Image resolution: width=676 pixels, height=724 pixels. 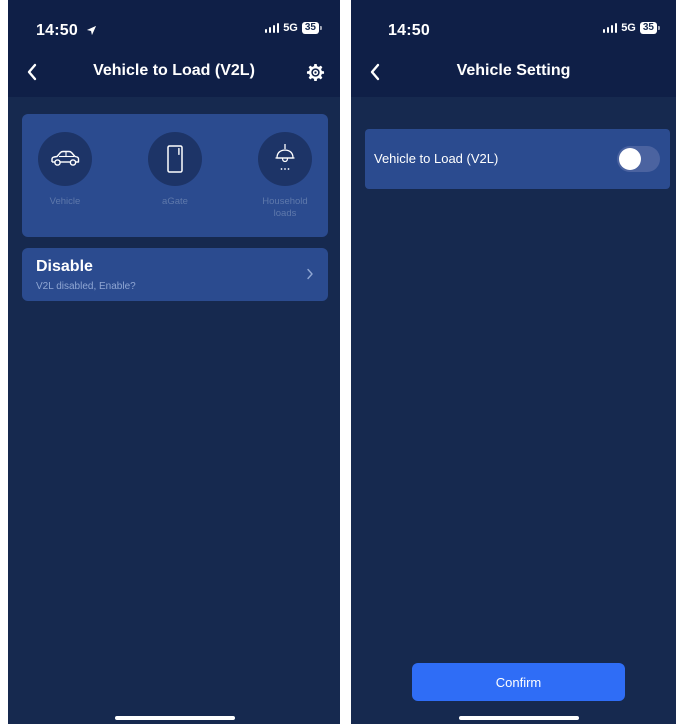 What do you see at coordinates (513, 70) in the screenshot?
I see `page-title: Vehicle Setting` at bounding box center [513, 70].